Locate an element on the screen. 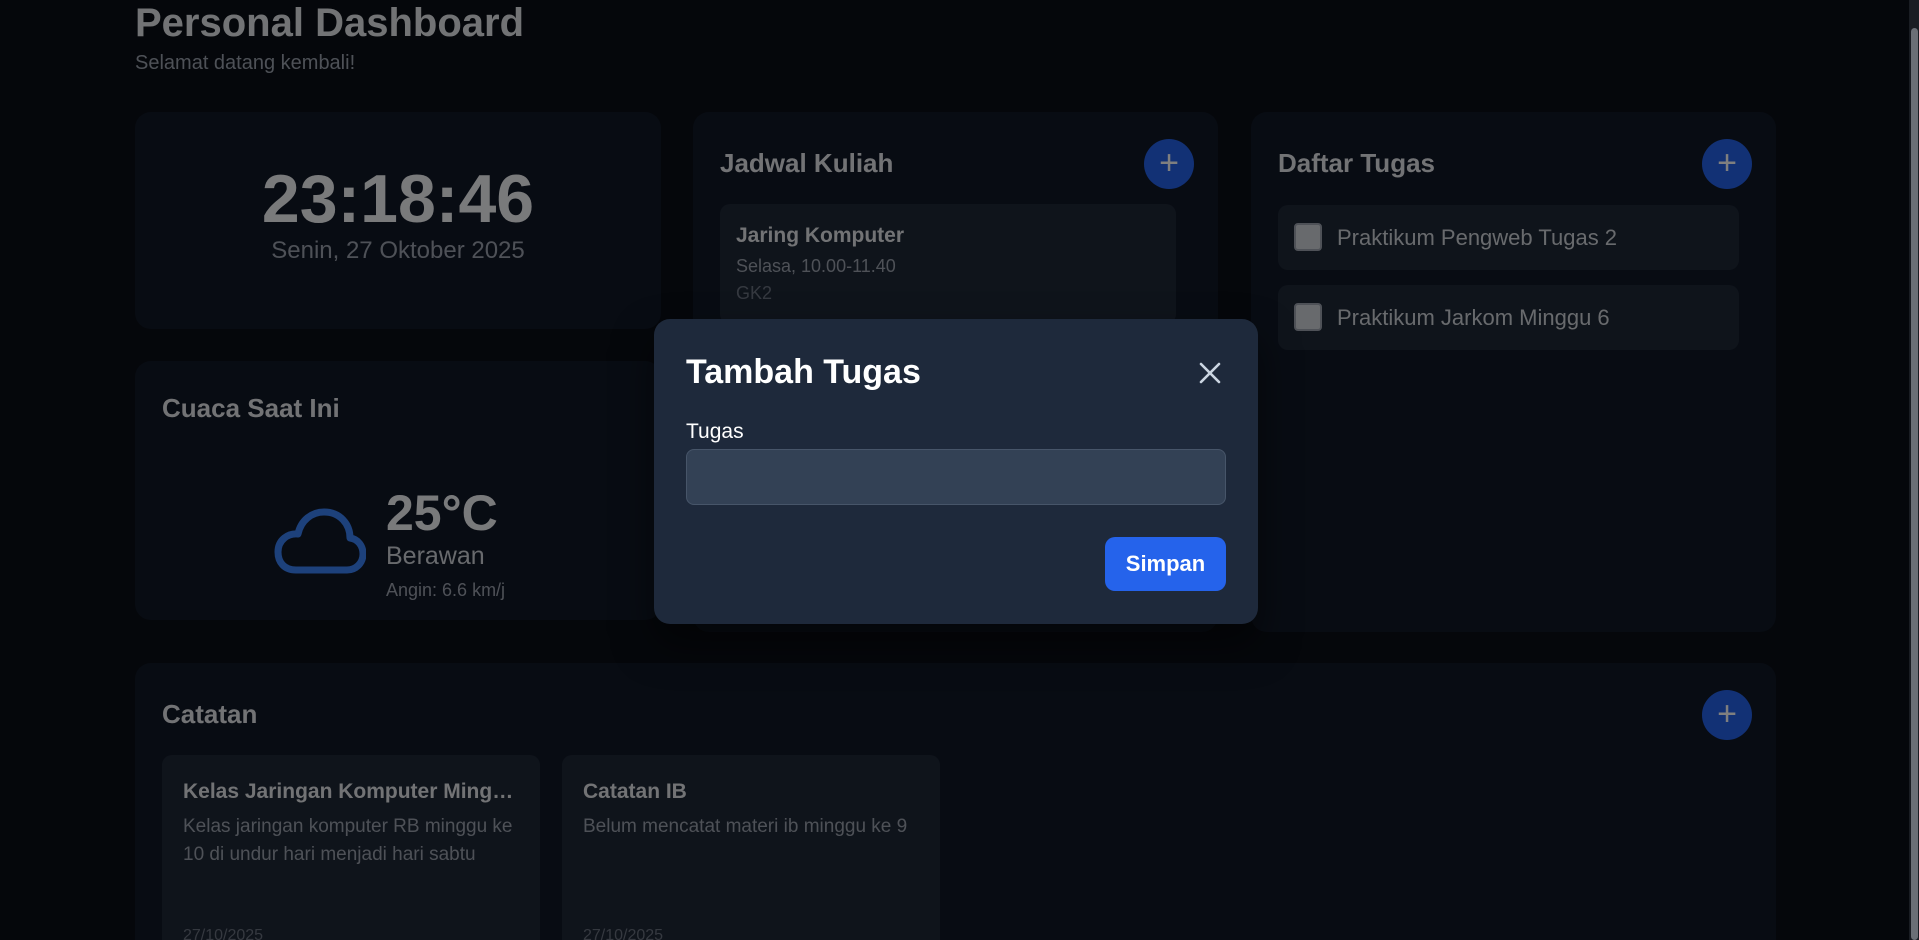 Image resolution: width=1919 pixels, height=940 pixels. scrollbar-thumb is located at coordinates (1914, 484).